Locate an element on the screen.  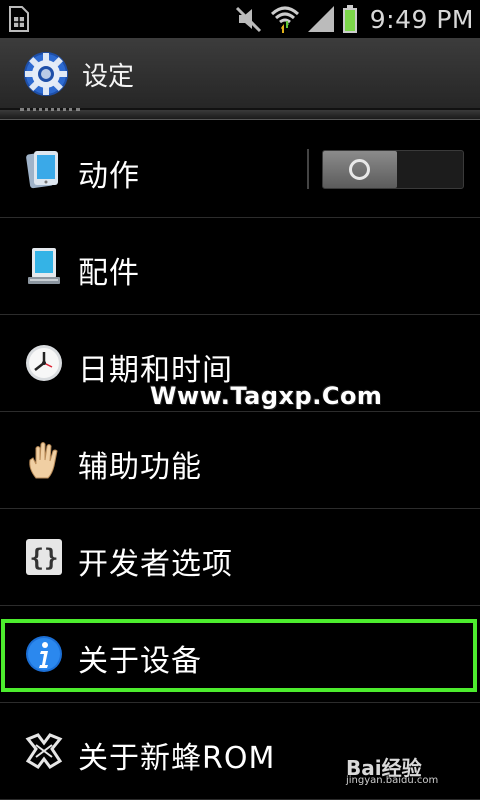
settings-item-label: 开发者选项 is located at coordinates (155, 564).